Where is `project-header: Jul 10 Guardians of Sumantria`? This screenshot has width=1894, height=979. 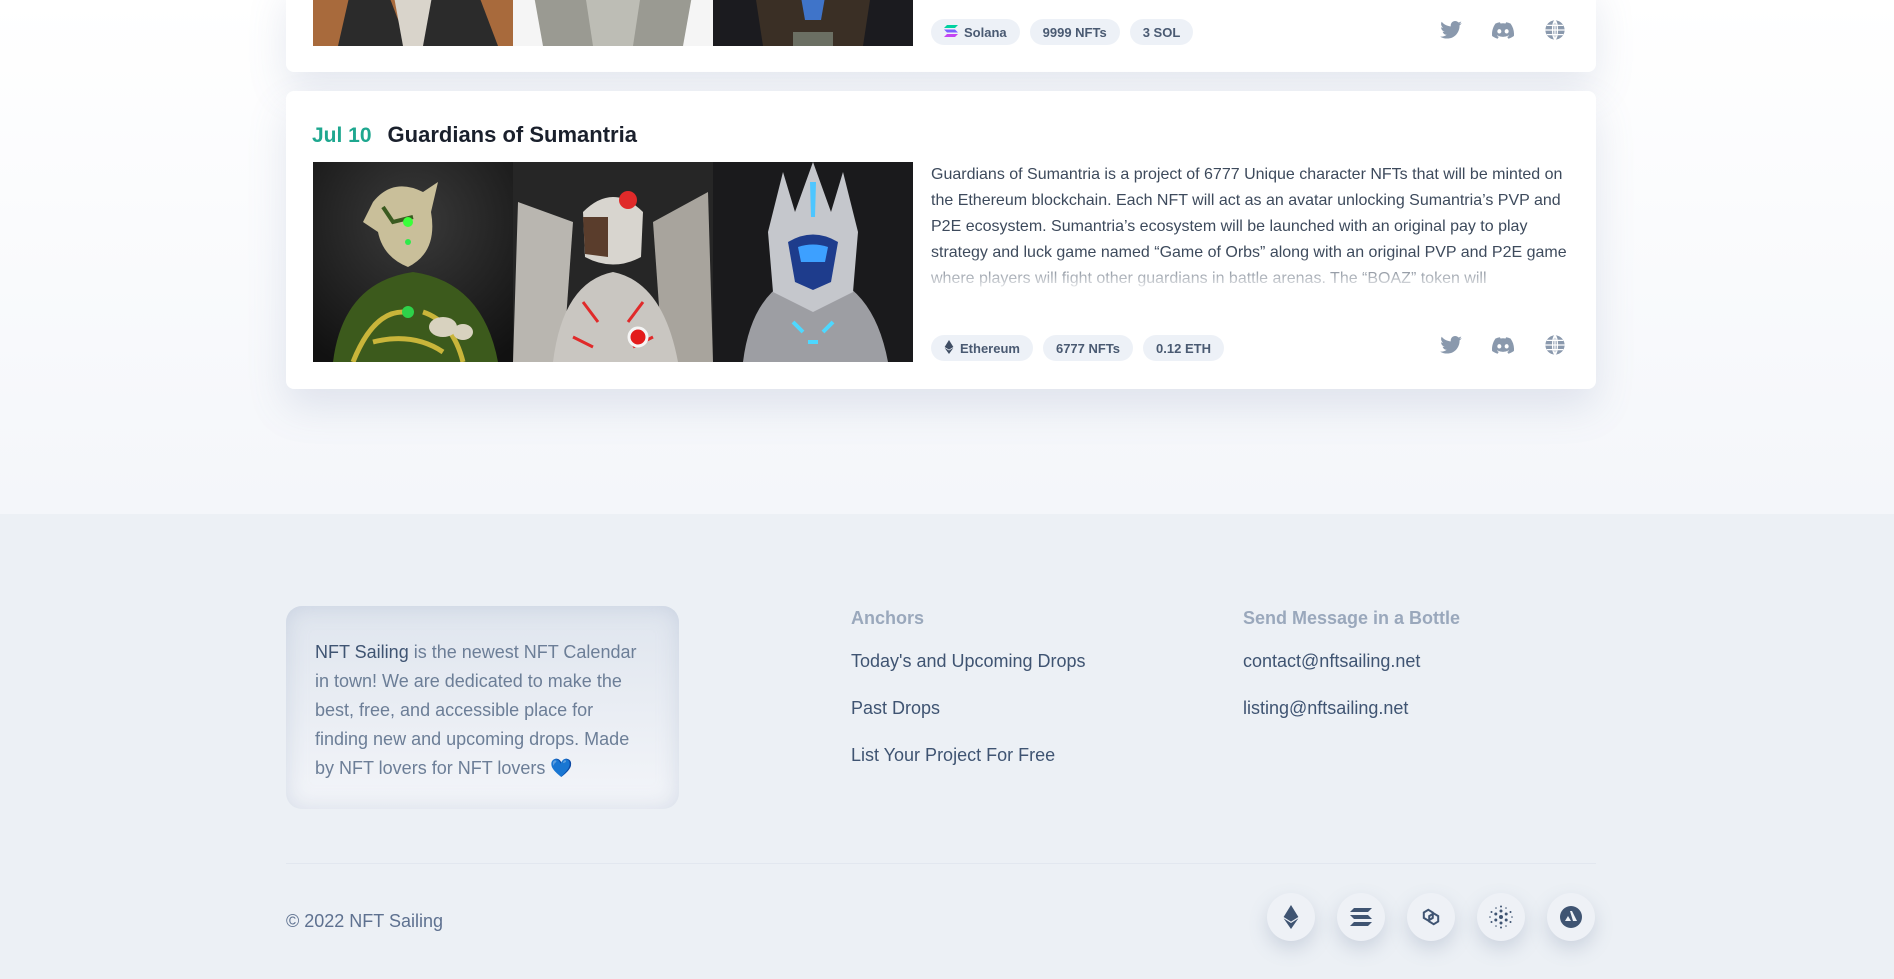
project-header: Jul 10 Guardians of Sumantria is located at coordinates (474, 135).